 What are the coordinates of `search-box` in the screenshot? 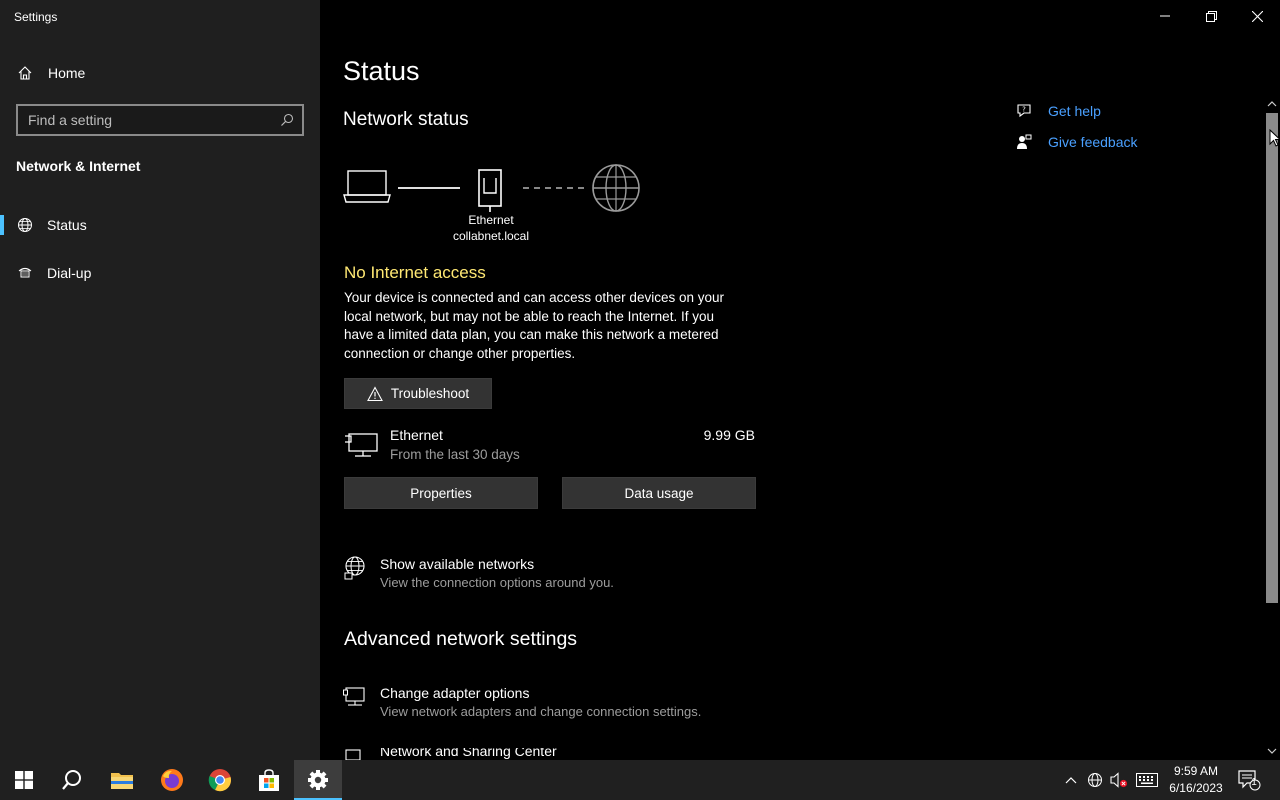 It's located at (160, 120).